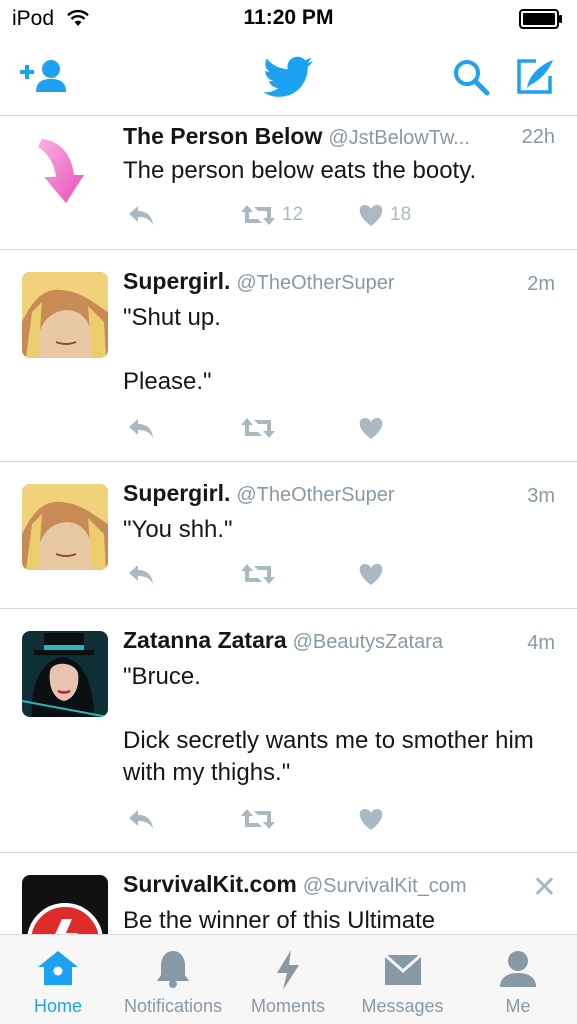 The height and width of the screenshot is (1024, 577). I want to click on like-button: 18, so click(384, 215).